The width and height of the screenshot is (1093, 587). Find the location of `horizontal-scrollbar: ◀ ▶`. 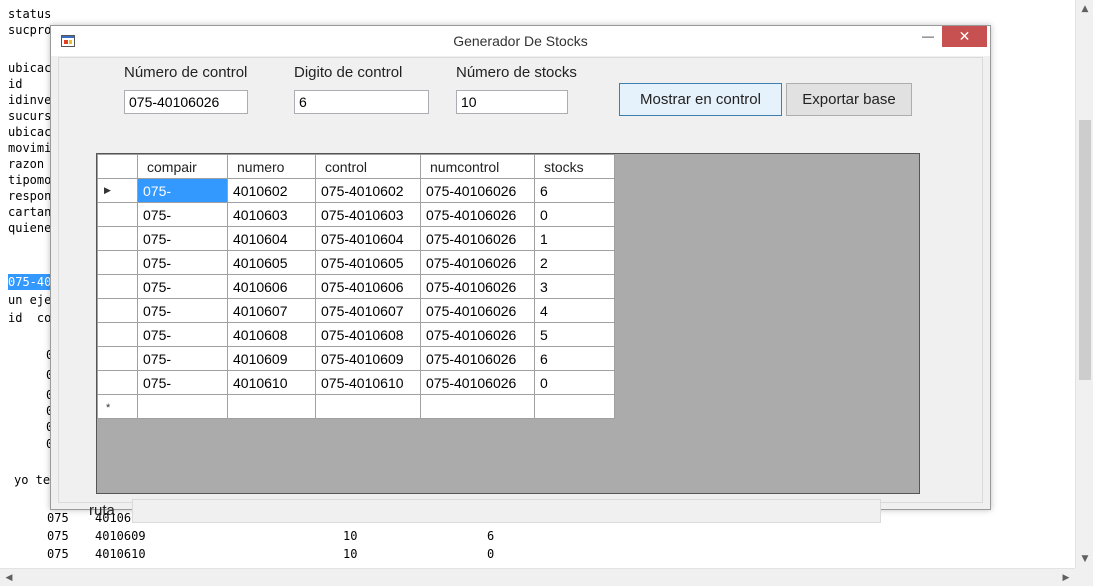

horizontal-scrollbar: ◀ ▶ is located at coordinates (537, 577).